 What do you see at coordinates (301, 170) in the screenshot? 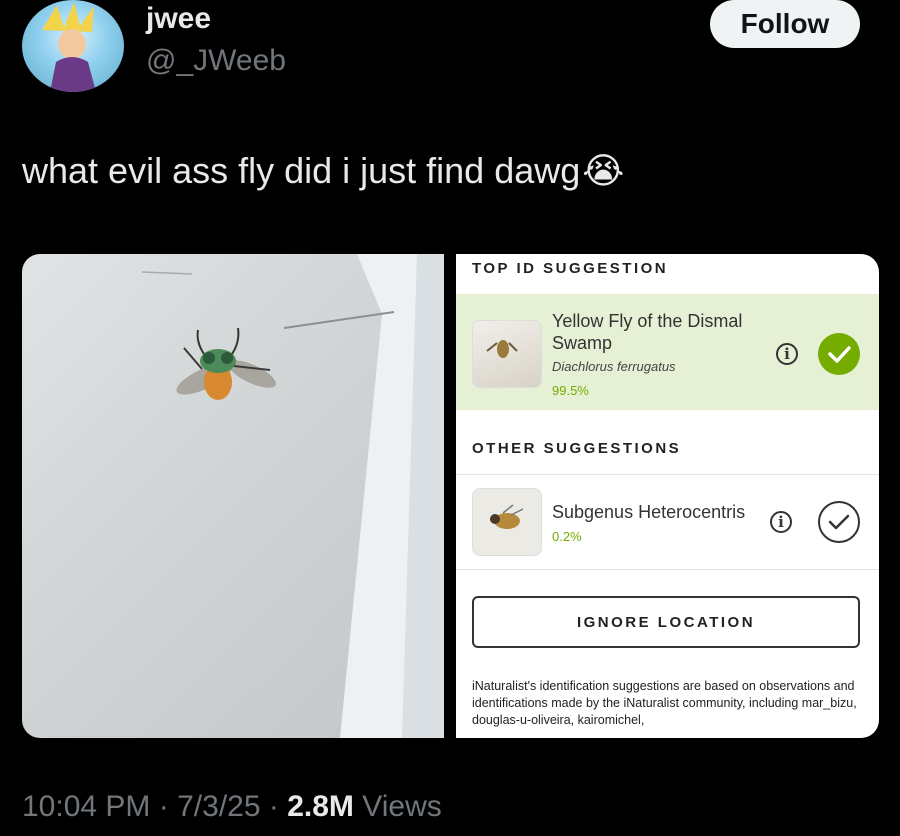
I see `tweet-text: what evil ass fly did i just find dawg` at bounding box center [301, 170].